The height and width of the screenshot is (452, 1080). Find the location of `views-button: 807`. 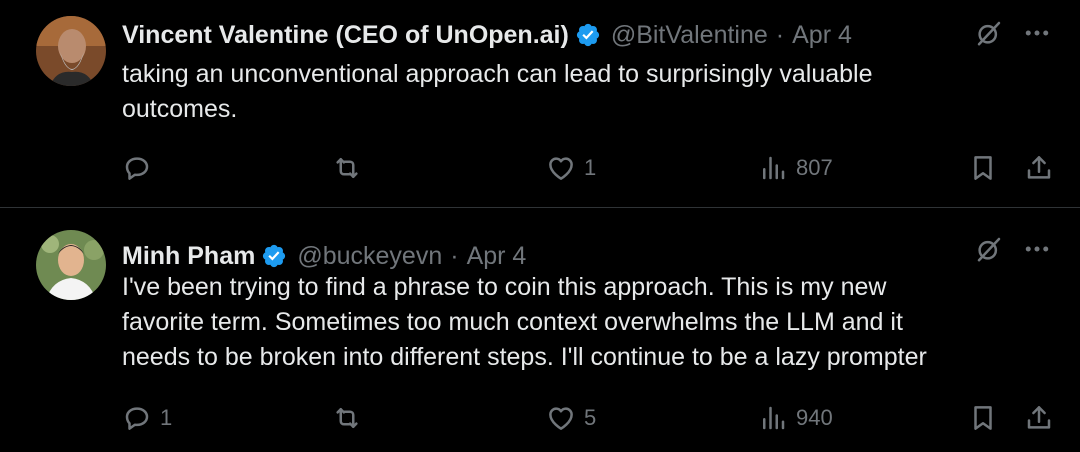

views-button: 807 is located at coordinates (795, 168).